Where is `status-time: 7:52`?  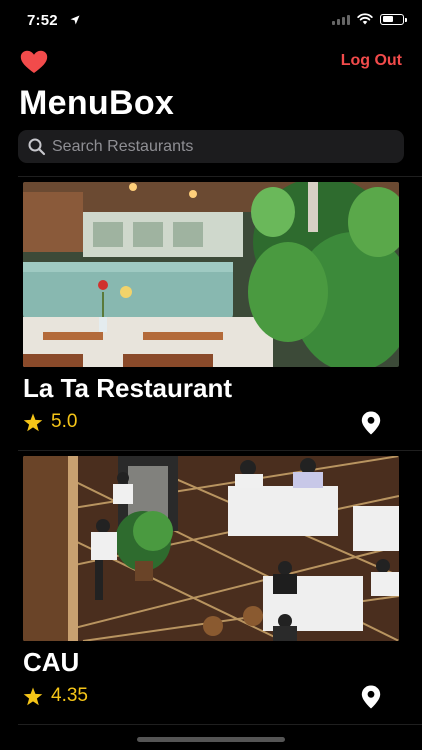 status-time: 7:52 is located at coordinates (42, 20).